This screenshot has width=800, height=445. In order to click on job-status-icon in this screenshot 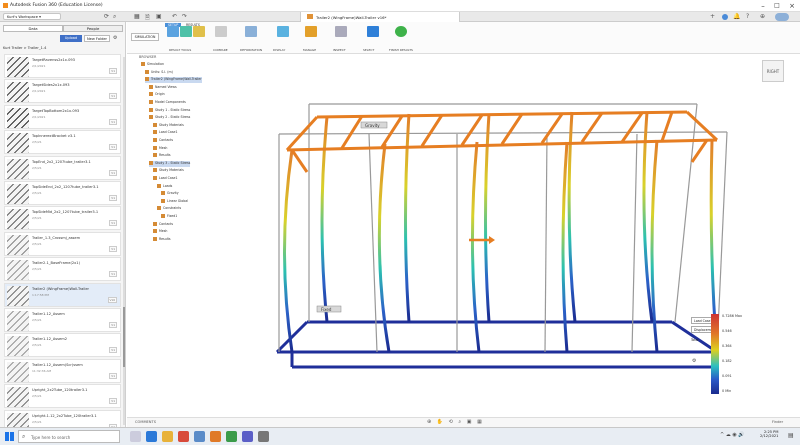, I will do `click(725, 17)`.